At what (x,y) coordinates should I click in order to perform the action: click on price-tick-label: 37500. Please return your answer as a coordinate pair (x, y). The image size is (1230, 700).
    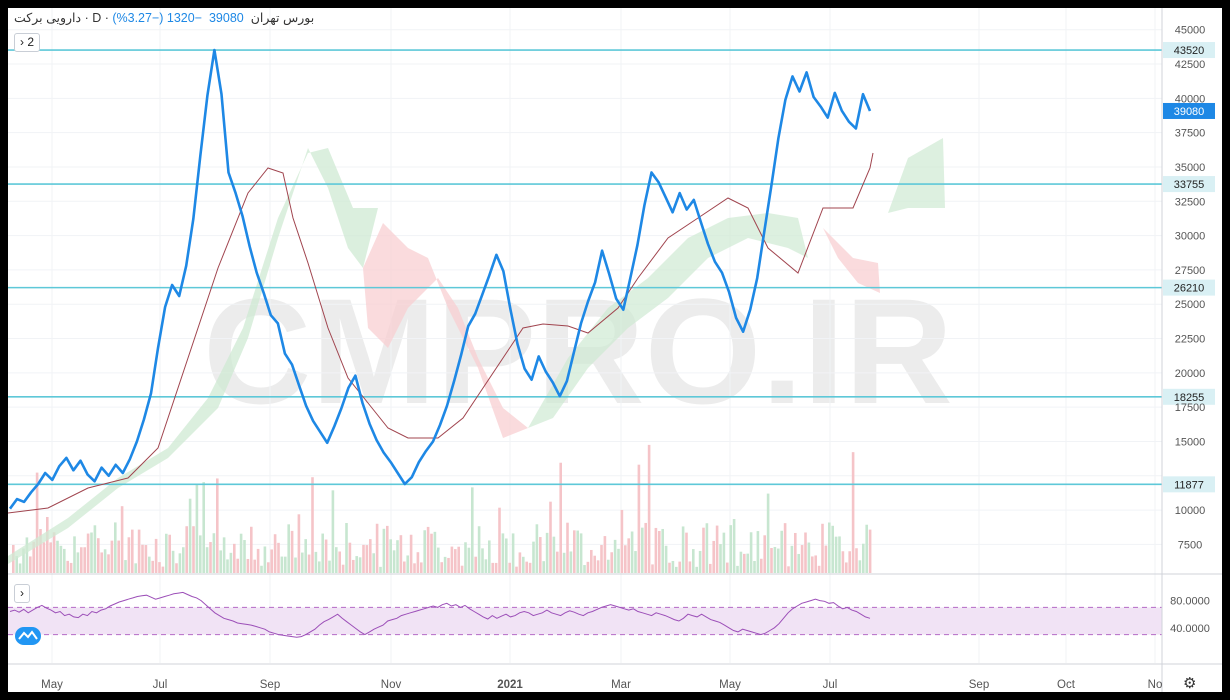
    Looking at the image, I should click on (1190, 134).